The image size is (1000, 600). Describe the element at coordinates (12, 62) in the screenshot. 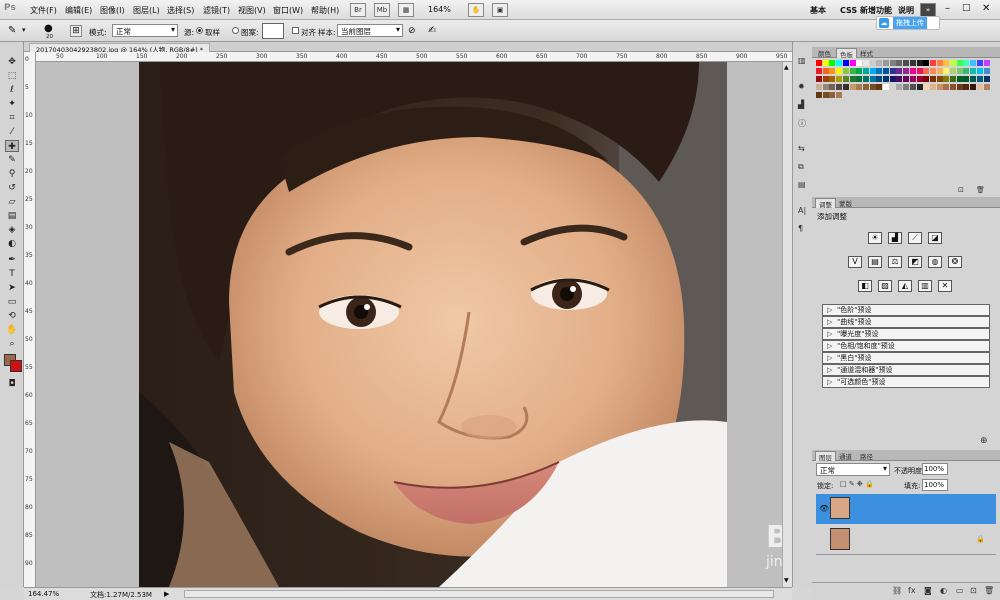

I see `move-tool-icon: ✥` at that location.